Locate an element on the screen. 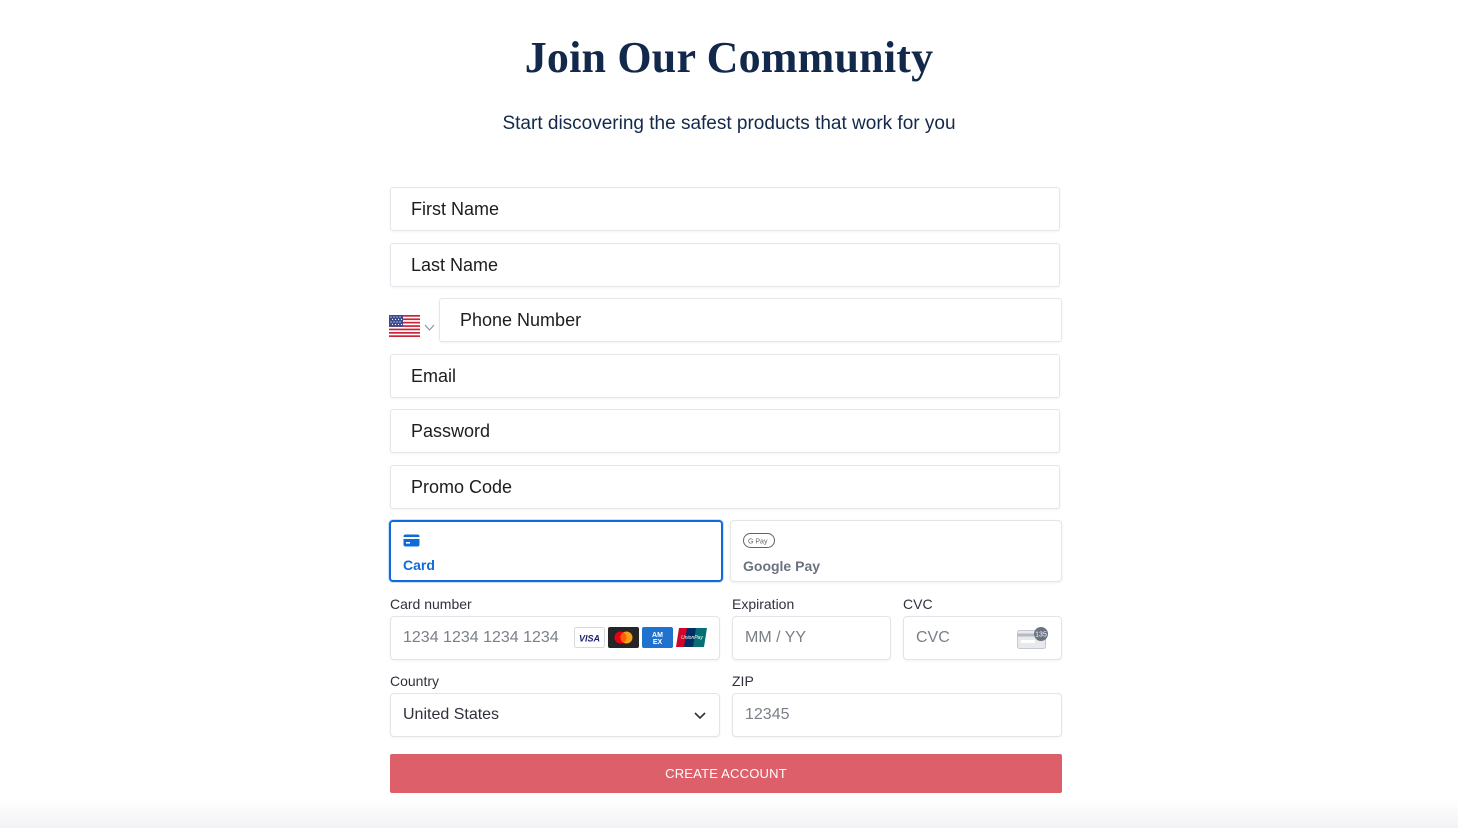 The width and height of the screenshot is (1458, 828). card-icon is located at coordinates (411, 540).